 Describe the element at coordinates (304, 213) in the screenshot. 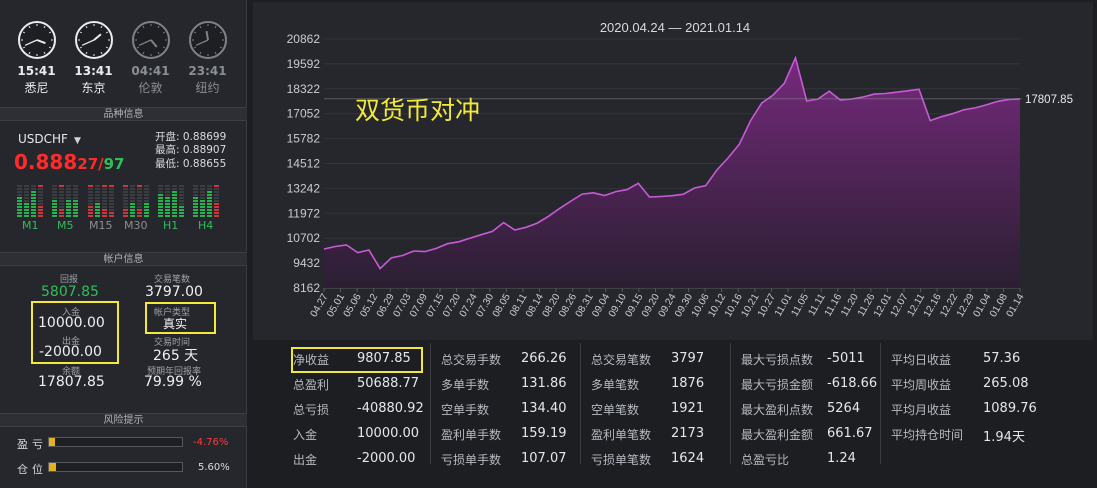

I see `y-tick-label: 11972` at that location.